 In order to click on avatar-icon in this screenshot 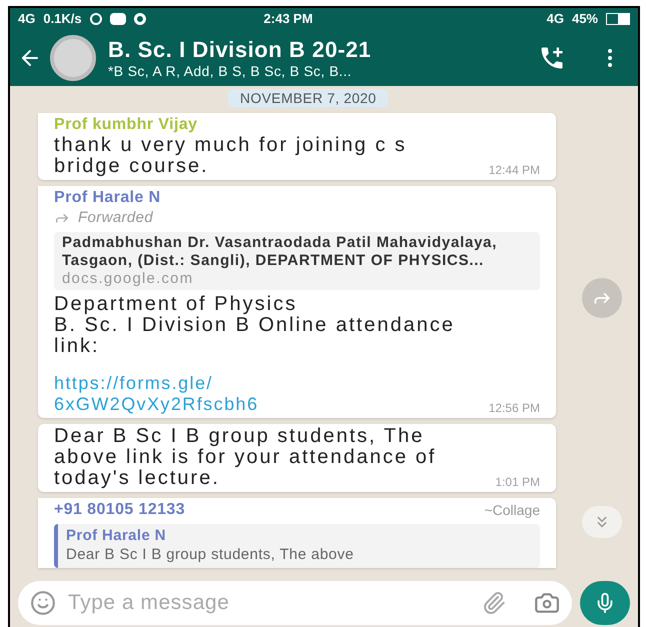, I will do `click(73, 58)`.